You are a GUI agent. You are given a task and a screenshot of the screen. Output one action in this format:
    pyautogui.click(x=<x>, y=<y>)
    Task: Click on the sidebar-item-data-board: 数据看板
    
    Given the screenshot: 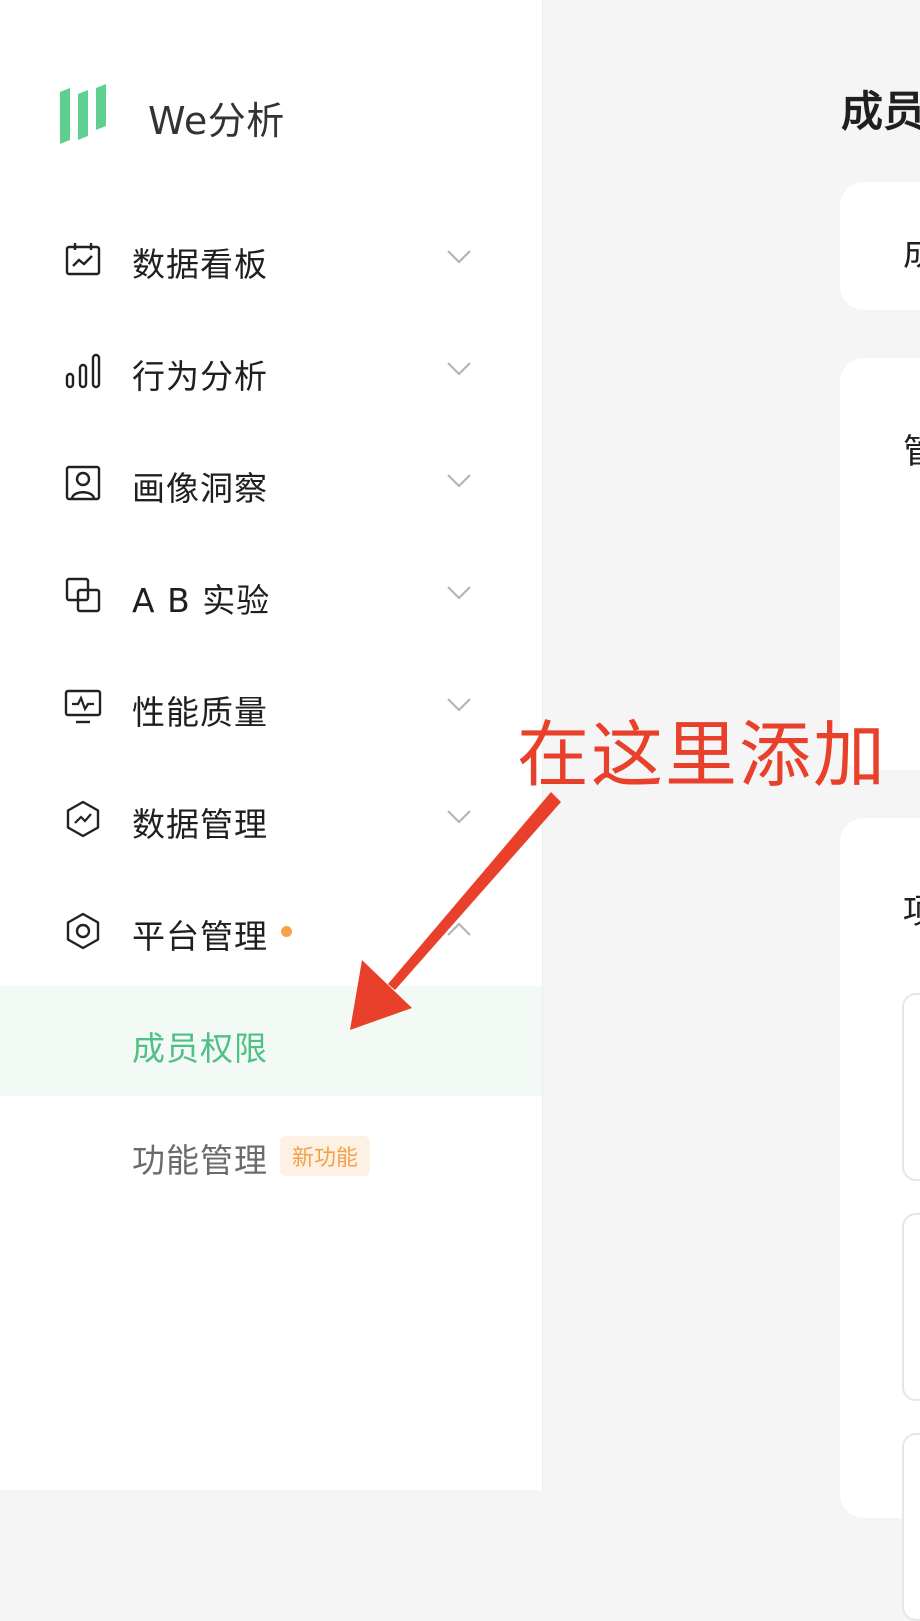 What is the action you would take?
    pyautogui.click(x=271, y=258)
    